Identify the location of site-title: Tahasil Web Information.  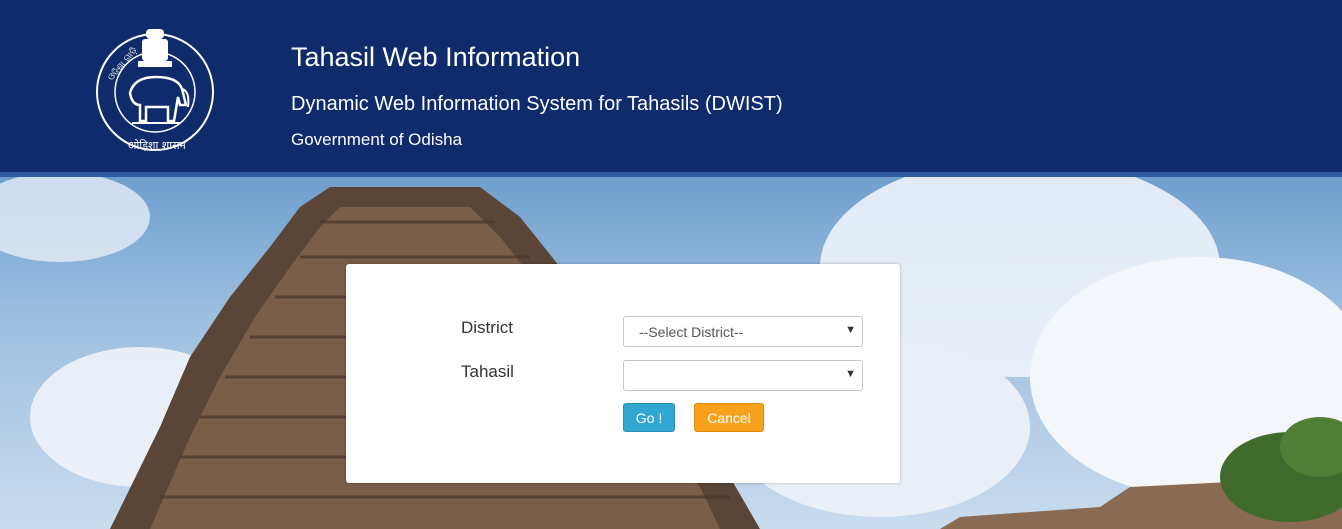
(436, 57).